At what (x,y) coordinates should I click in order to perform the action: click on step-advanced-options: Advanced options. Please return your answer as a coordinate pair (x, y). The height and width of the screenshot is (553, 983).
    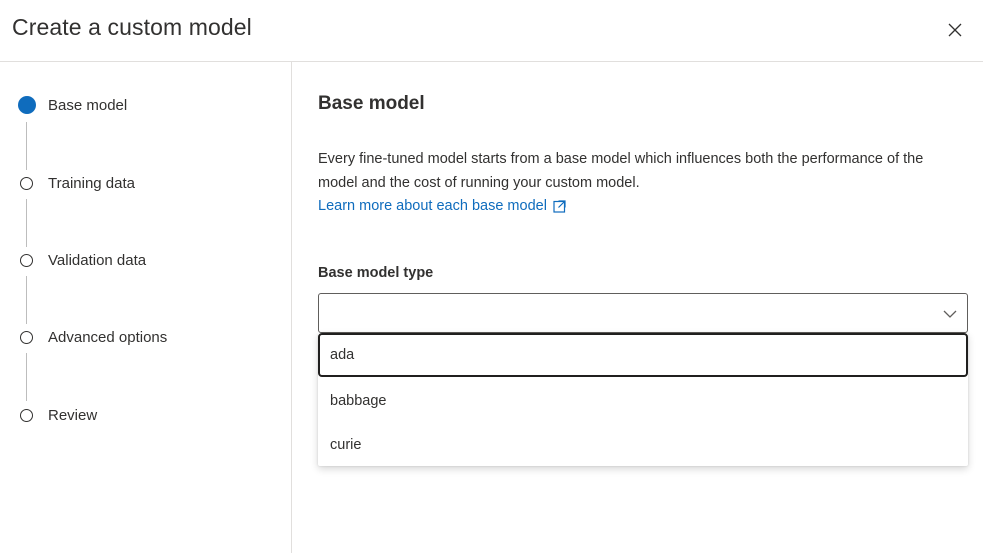
    Looking at the image, I should click on (92, 337).